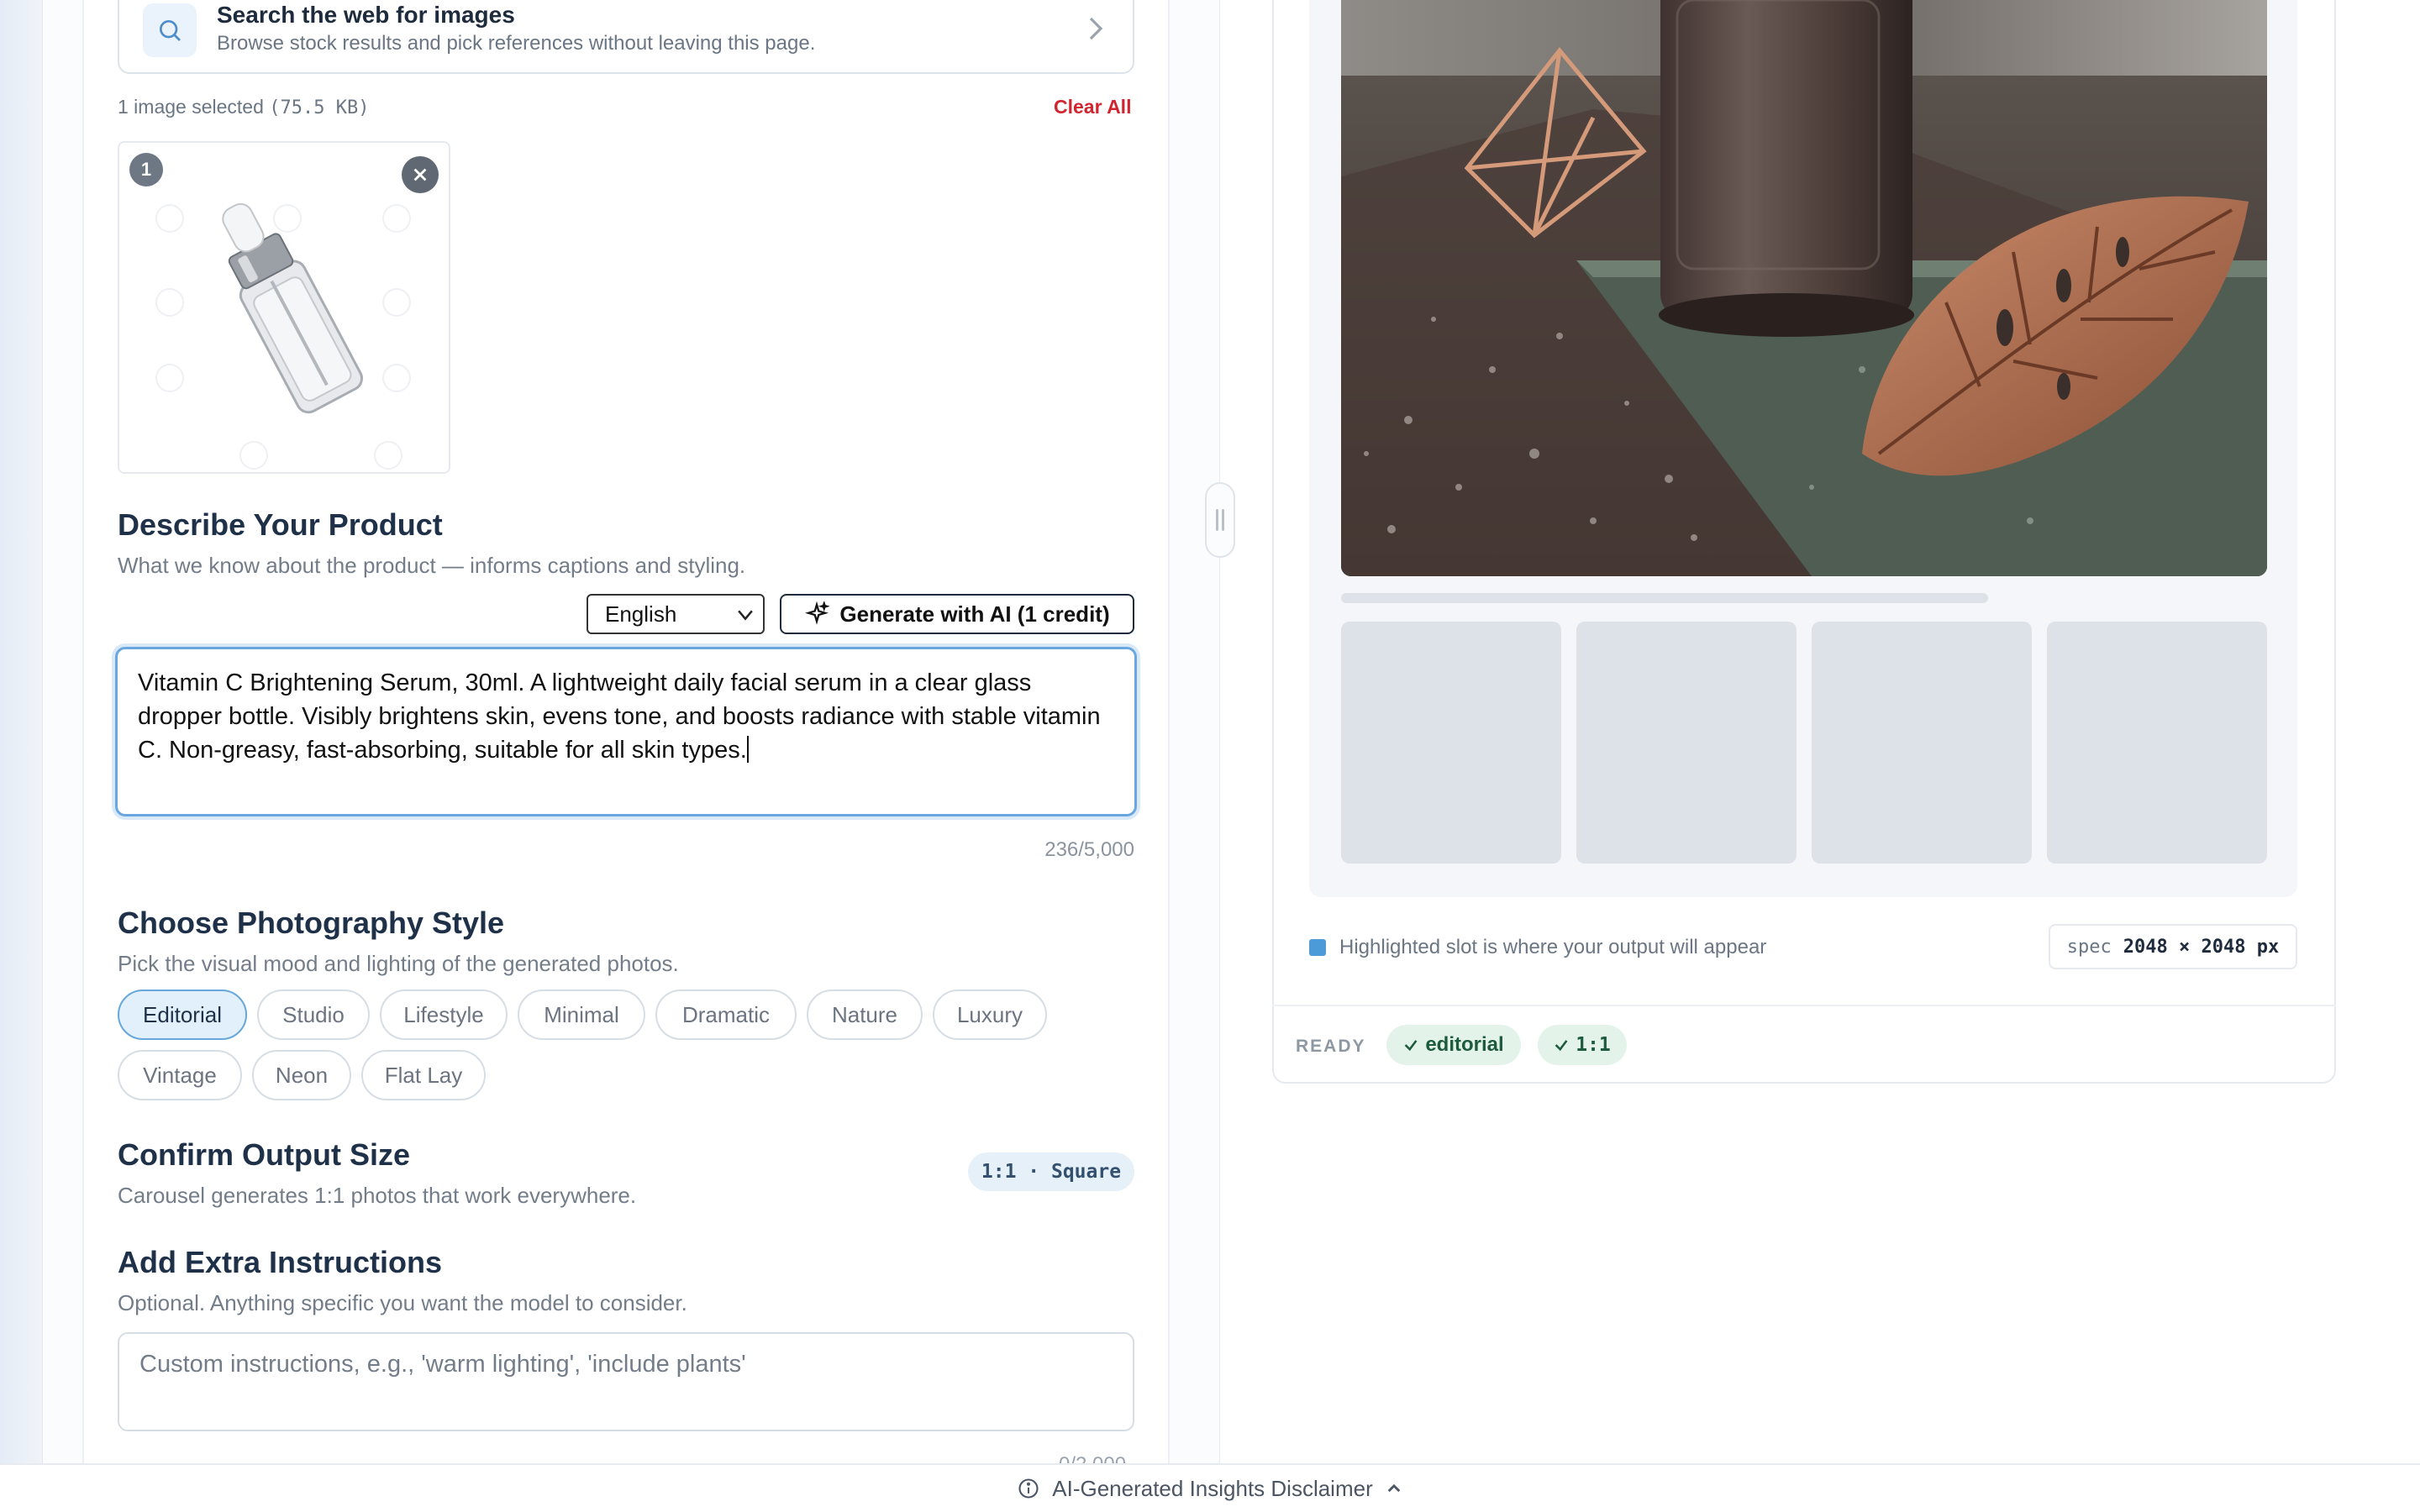 The image size is (2420, 1512). Describe the element at coordinates (1219, 756) in the screenshot. I see `panel-divider` at that location.